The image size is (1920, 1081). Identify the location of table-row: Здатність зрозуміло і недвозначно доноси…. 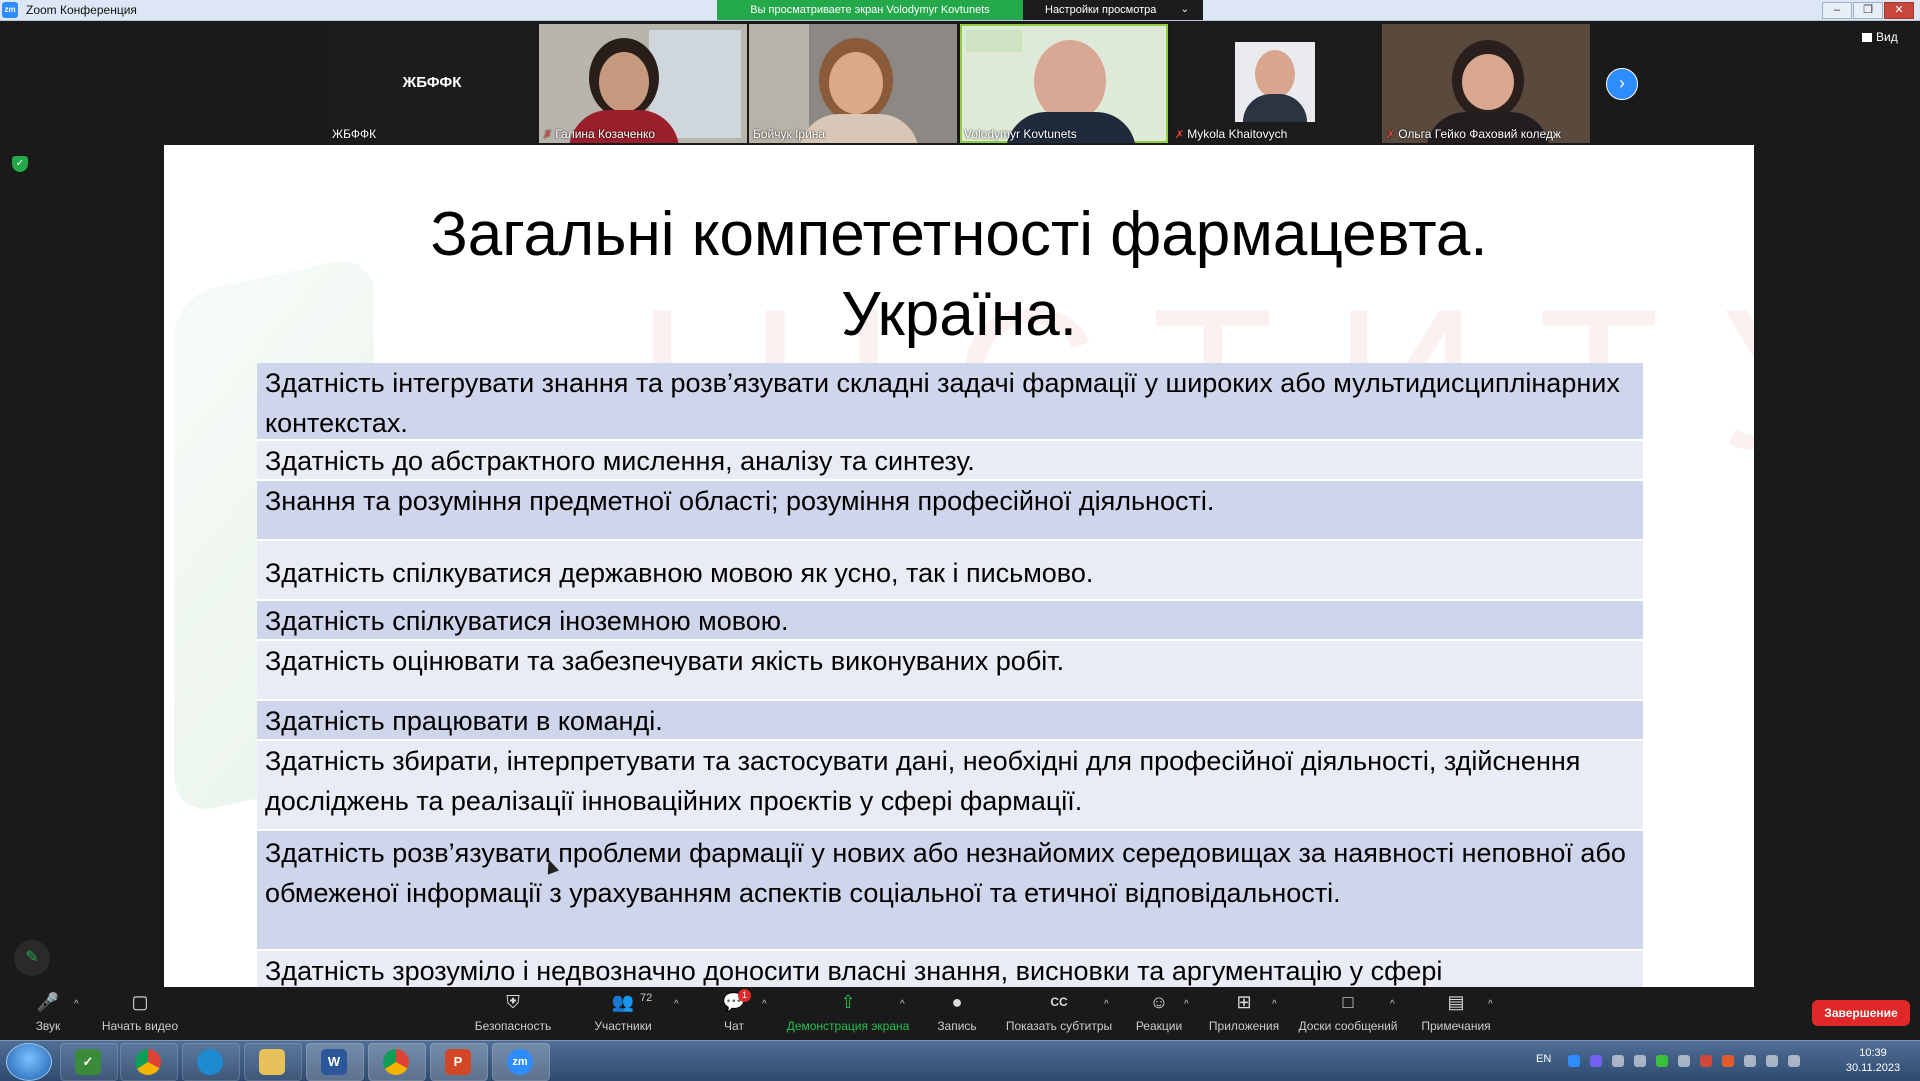
(950, 969).